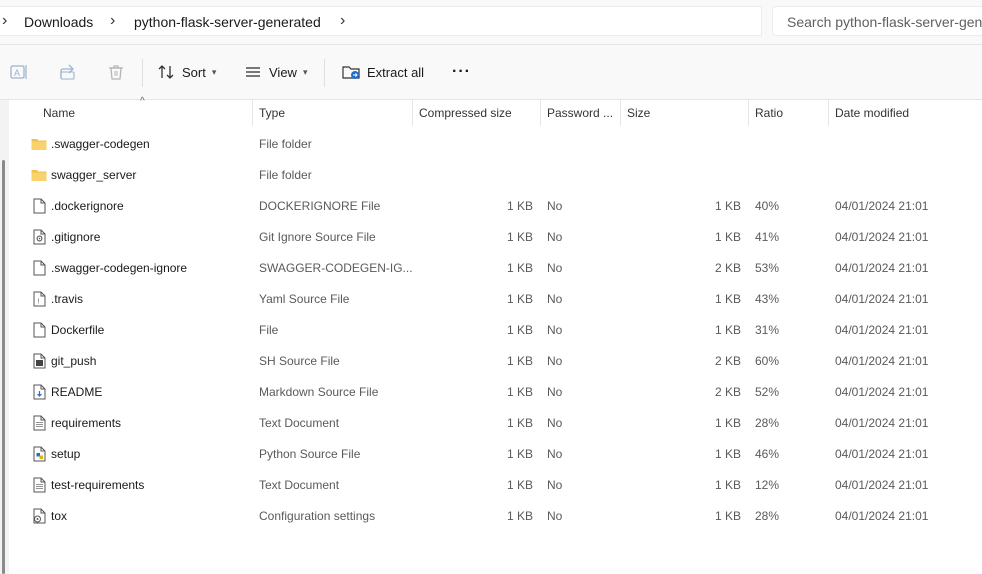 This screenshot has height=574, width=982. What do you see at coordinates (78, 330) in the screenshot?
I see `file-name: Dockerfile` at bounding box center [78, 330].